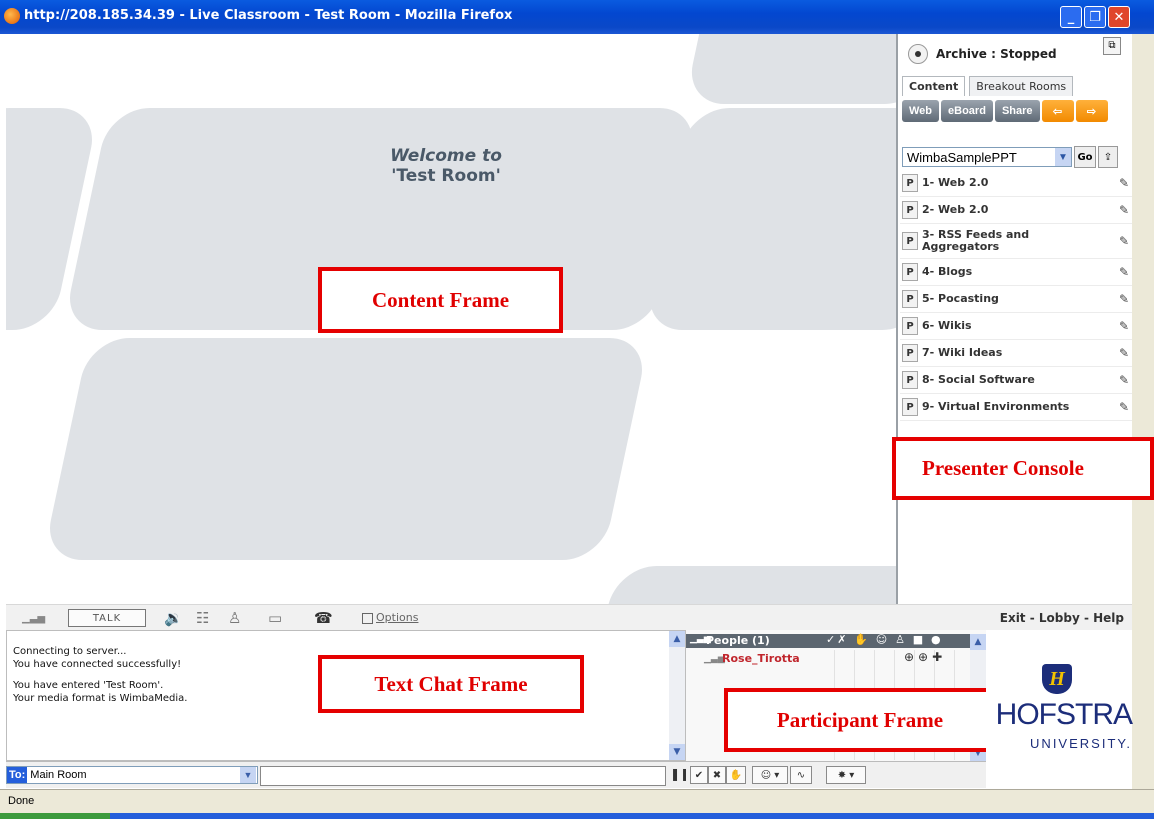 This screenshot has width=1154, height=819. What do you see at coordinates (132, 775) in the screenshot?
I see `recipient-select: To: Main Room ▼` at bounding box center [132, 775].